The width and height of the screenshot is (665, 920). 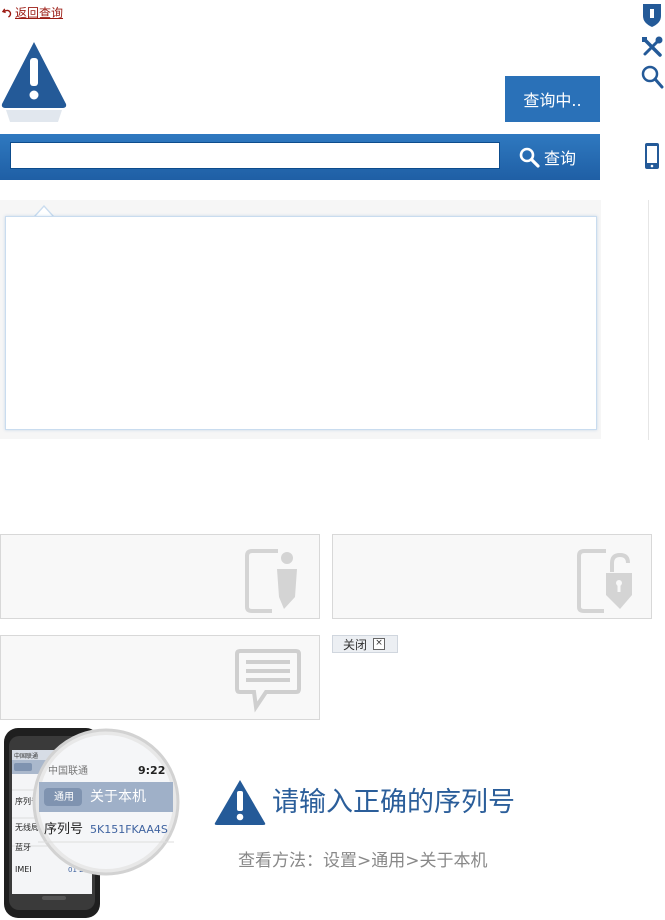 I want to click on info-card-lock, so click(x=492, y=576).